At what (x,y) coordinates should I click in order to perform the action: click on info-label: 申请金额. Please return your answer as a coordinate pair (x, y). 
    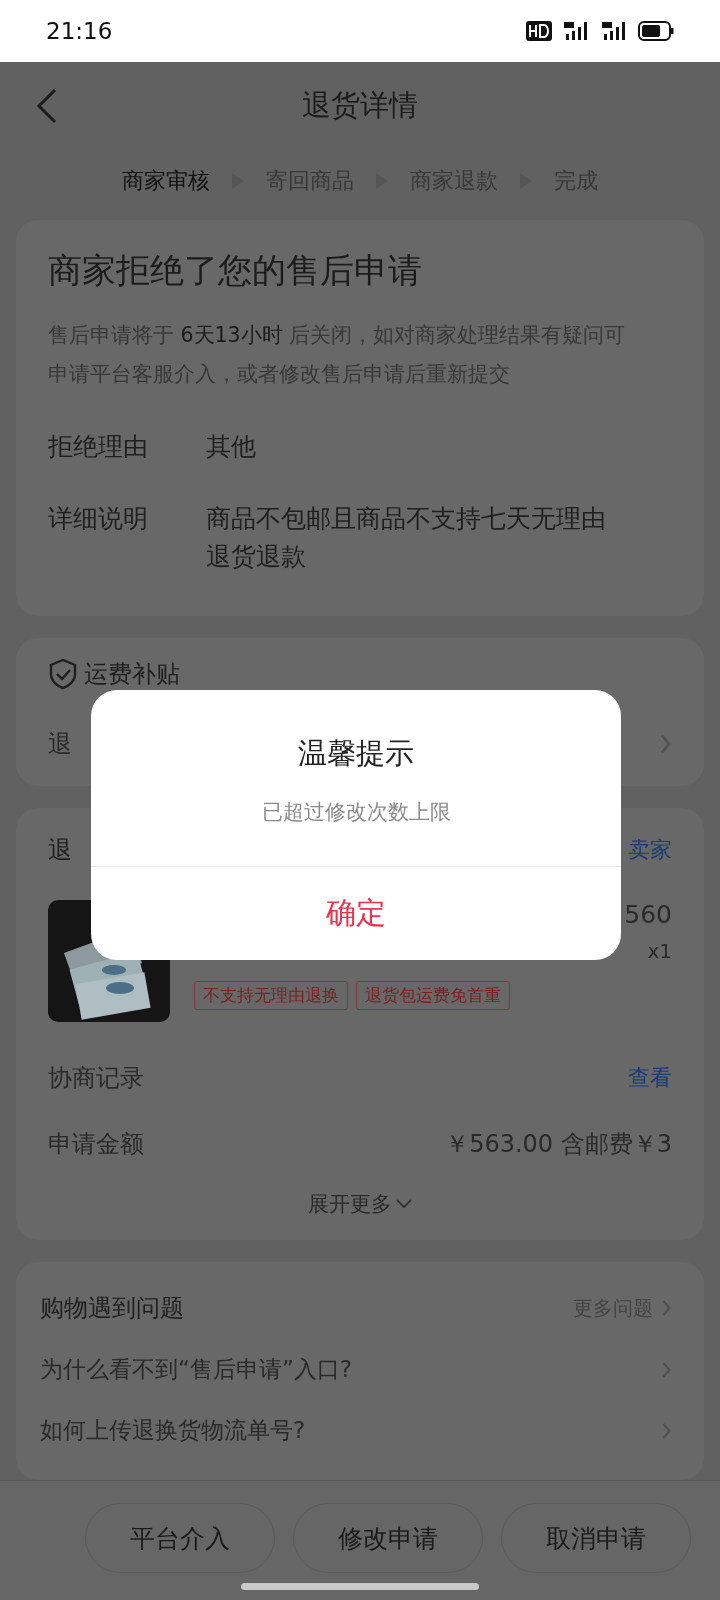
    Looking at the image, I should click on (96, 1144).